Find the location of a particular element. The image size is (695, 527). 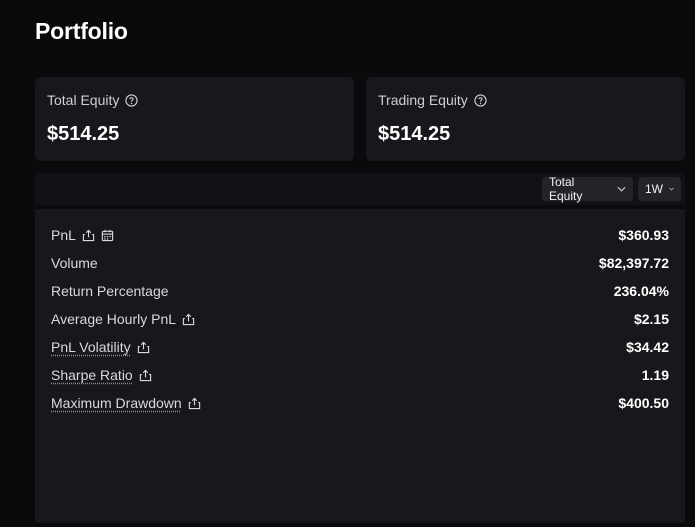

time-range-value: 1W is located at coordinates (654, 189).